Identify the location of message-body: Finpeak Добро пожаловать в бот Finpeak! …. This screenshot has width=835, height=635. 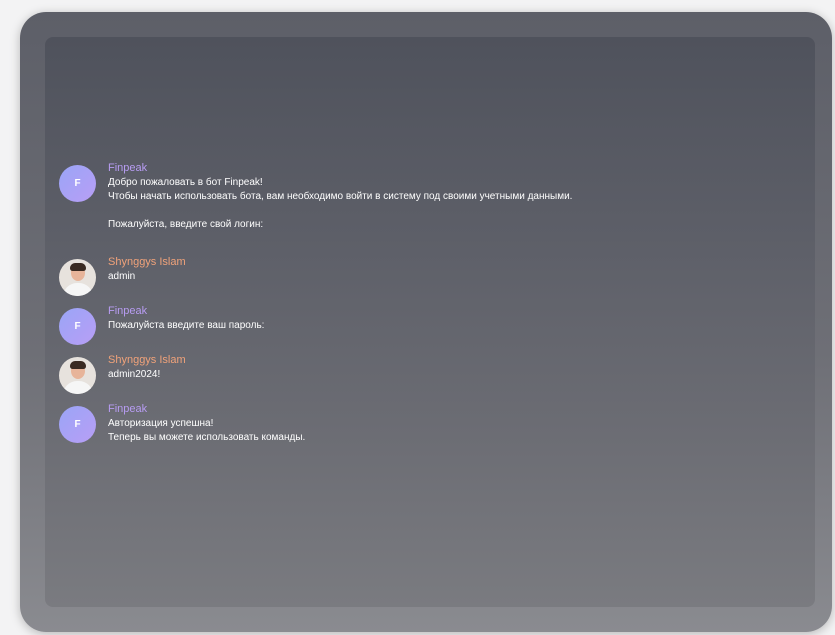
(340, 196).